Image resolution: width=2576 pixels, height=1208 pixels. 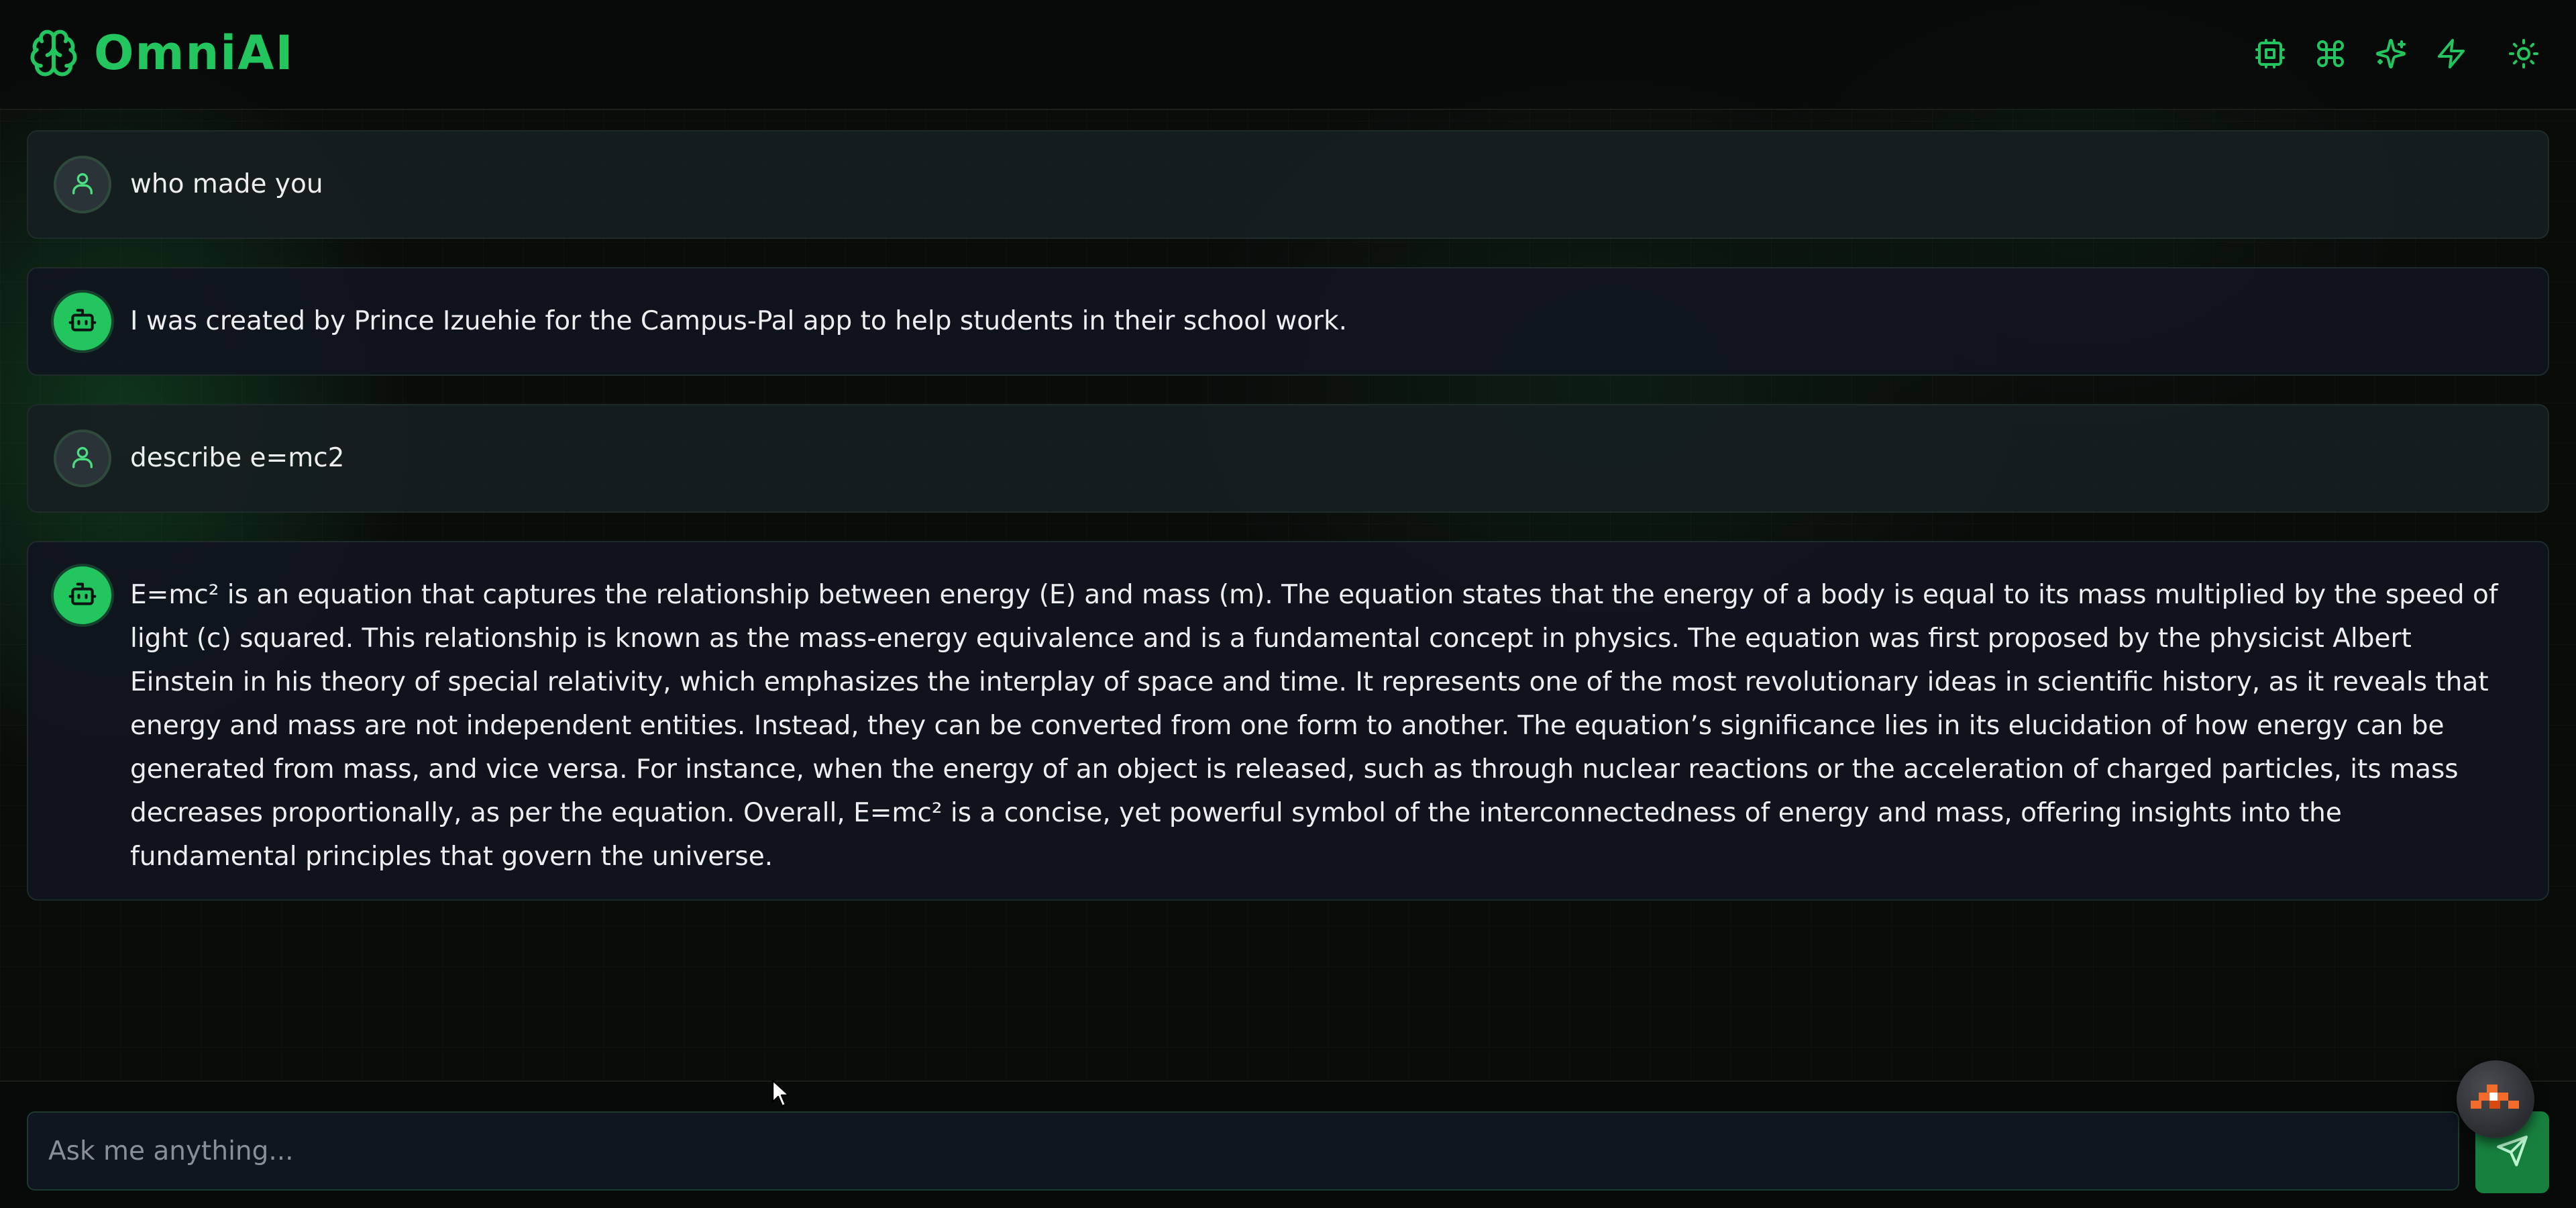 I want to click on chat-input-container, so click(x=1243, y=1151).